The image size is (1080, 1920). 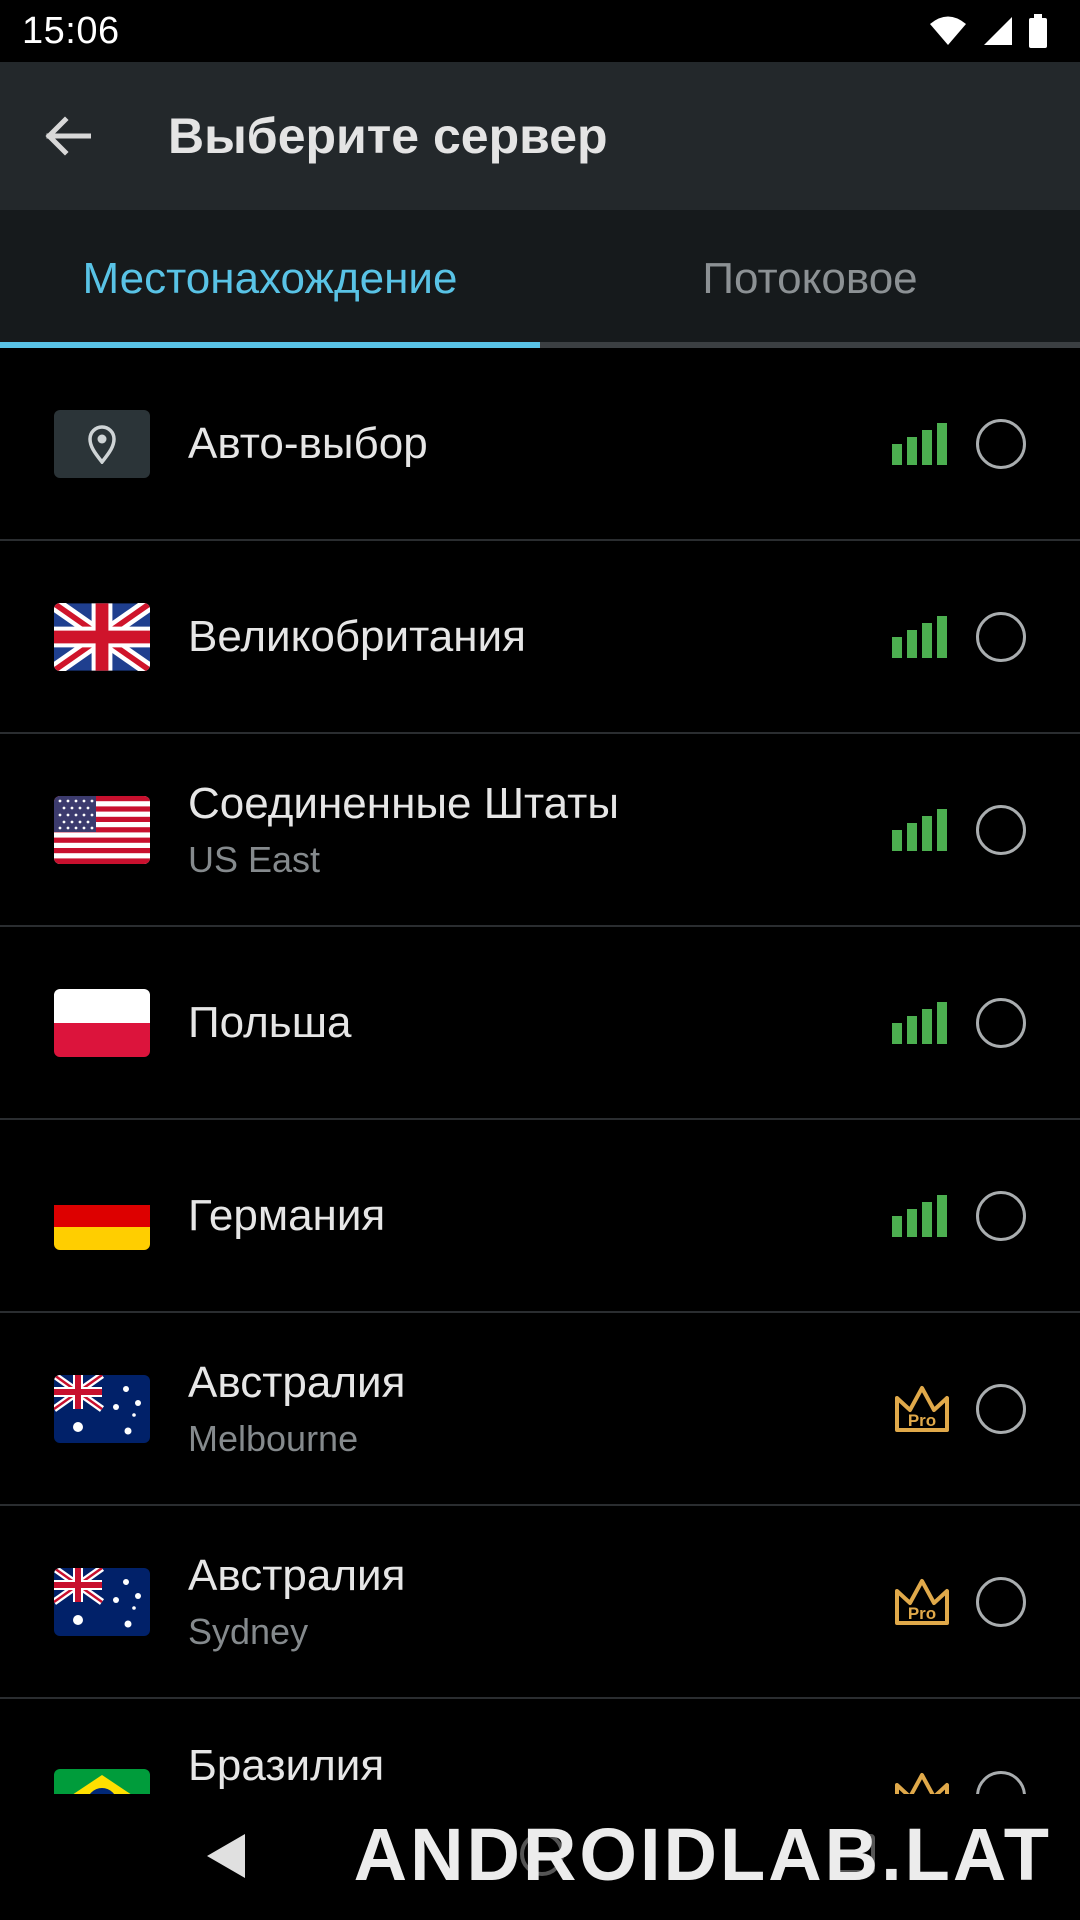 I want to click on back-button, so click(x=68, y=136).